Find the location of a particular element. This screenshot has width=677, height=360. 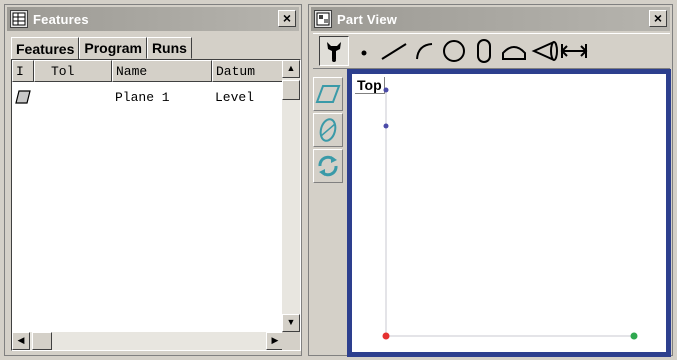

view-side-toolbar is located at coordinates (328, 131).